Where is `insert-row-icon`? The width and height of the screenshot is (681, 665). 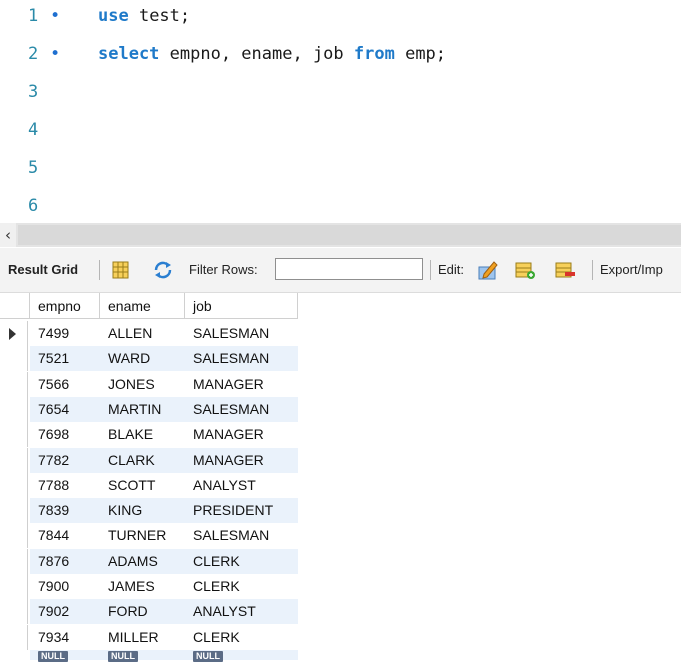 insert-row-icon is located at coordinates (525, 270).